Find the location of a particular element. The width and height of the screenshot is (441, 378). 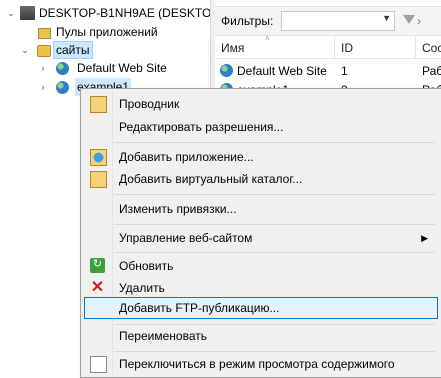

delete-icon: ✕ is located at coordinates (97, 287).